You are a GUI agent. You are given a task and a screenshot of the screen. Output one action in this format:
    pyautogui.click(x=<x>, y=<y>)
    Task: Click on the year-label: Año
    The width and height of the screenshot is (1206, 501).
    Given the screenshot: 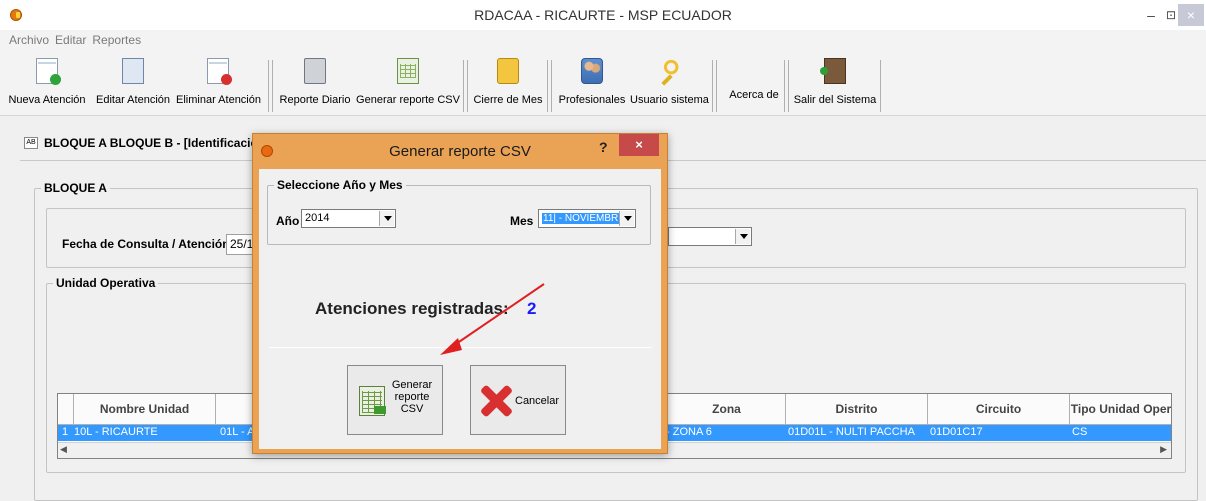 What is the action you would take?
    pyautogui.click(x=288, y=221)
    